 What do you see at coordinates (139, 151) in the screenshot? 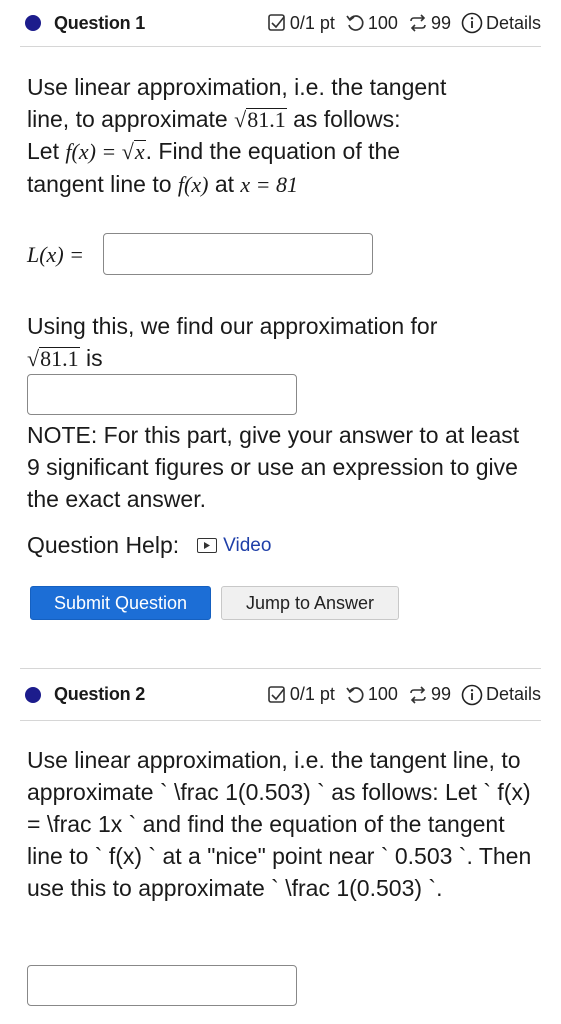
I see `sqrt-x: x` at bounding box center [139, 151].